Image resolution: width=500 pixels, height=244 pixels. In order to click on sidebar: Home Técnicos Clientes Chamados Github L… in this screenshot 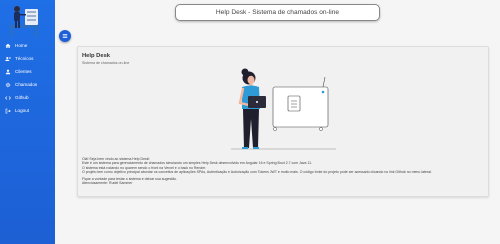, I will do `click(27, 122)`.